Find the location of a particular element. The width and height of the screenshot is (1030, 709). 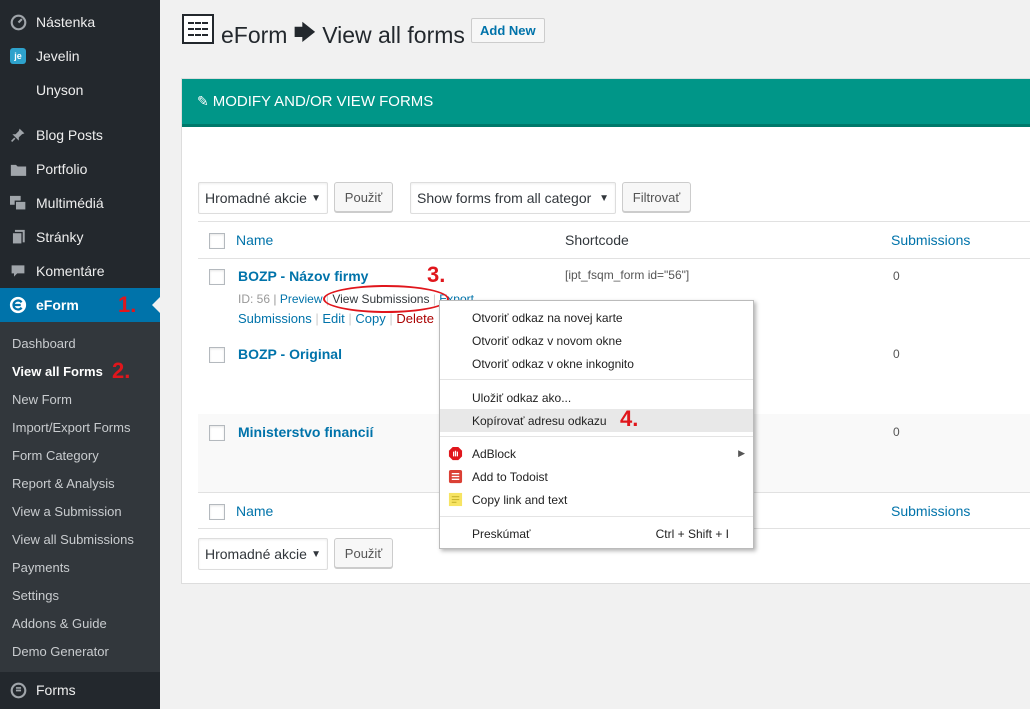

submenu-view-a-submission: View a Submission is located at coordinates (67, 511).